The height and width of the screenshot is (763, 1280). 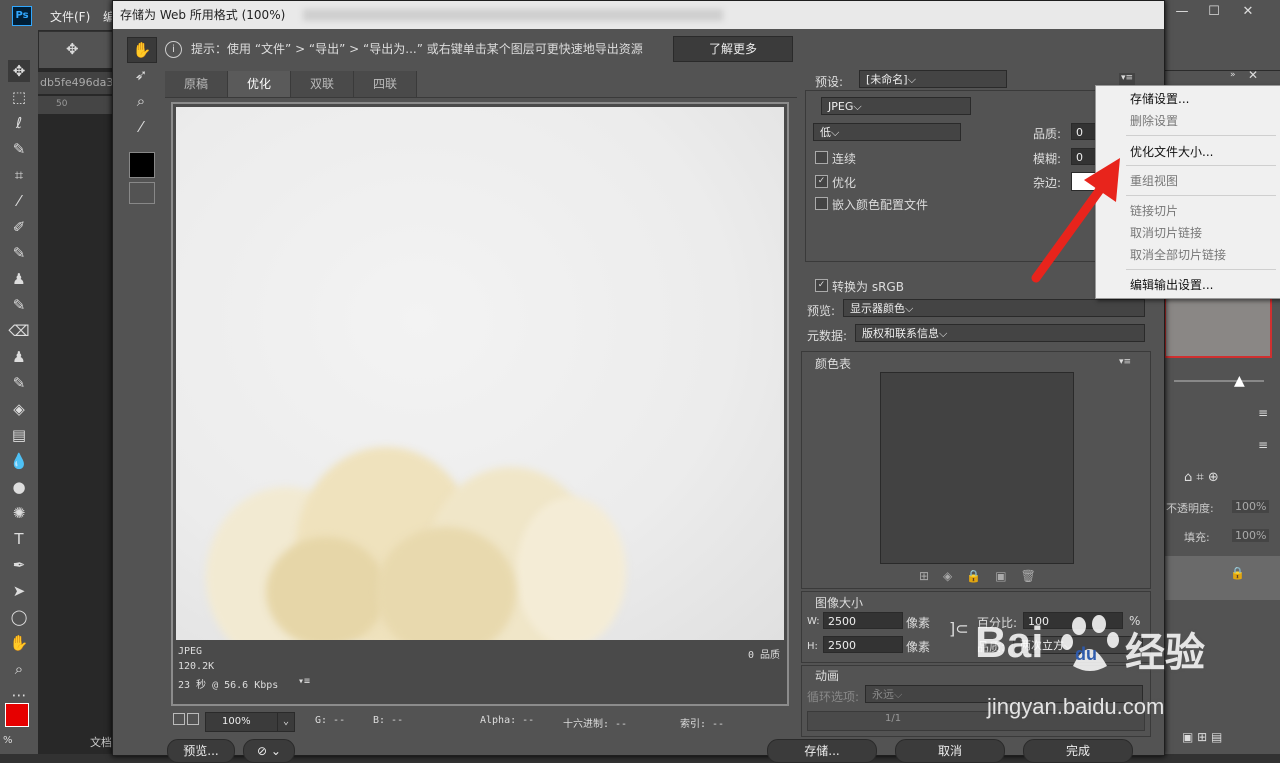 What do you see at coordinates (1201, 477) in the screenshot?
I see `lock-icons: ⌂ ⌗ ⊕` at bounding box center [1201, 477].